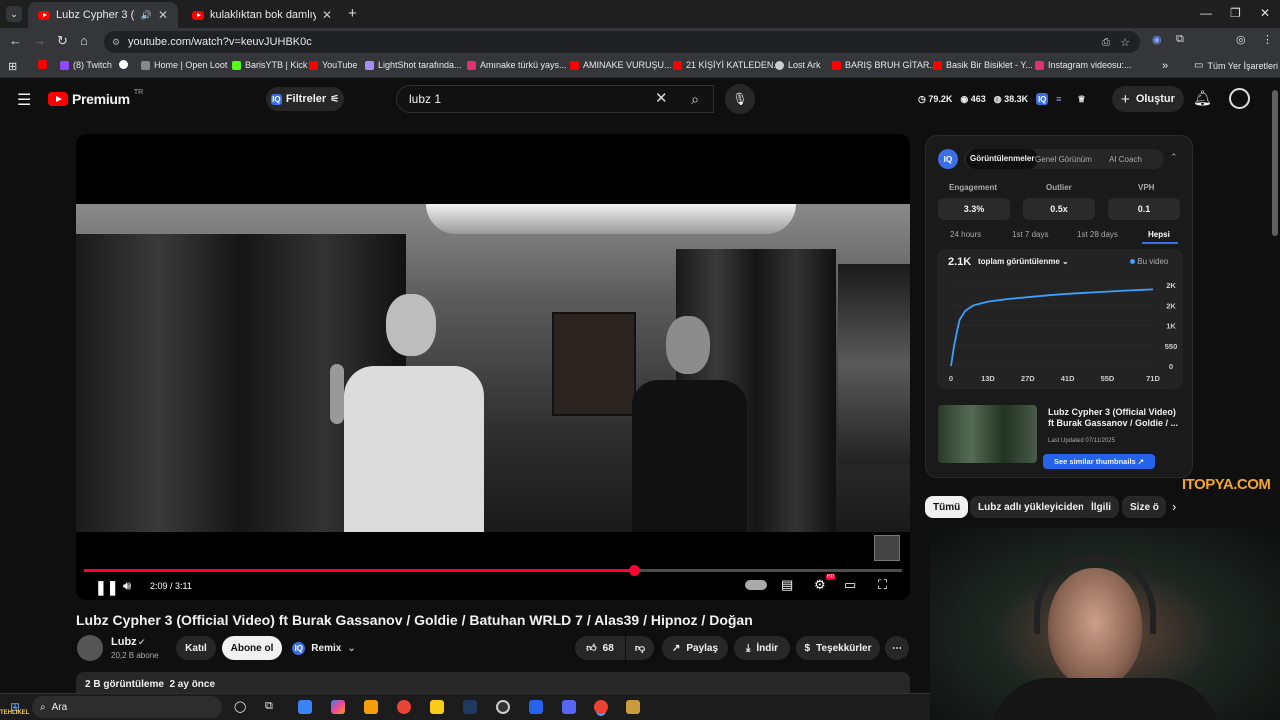 This screenshot has height=720, width=1280. What do you see at coordinates (1235, 13) in the screenshot?
I see `restore-icon: ❐` at bounding box center [1235, 13].